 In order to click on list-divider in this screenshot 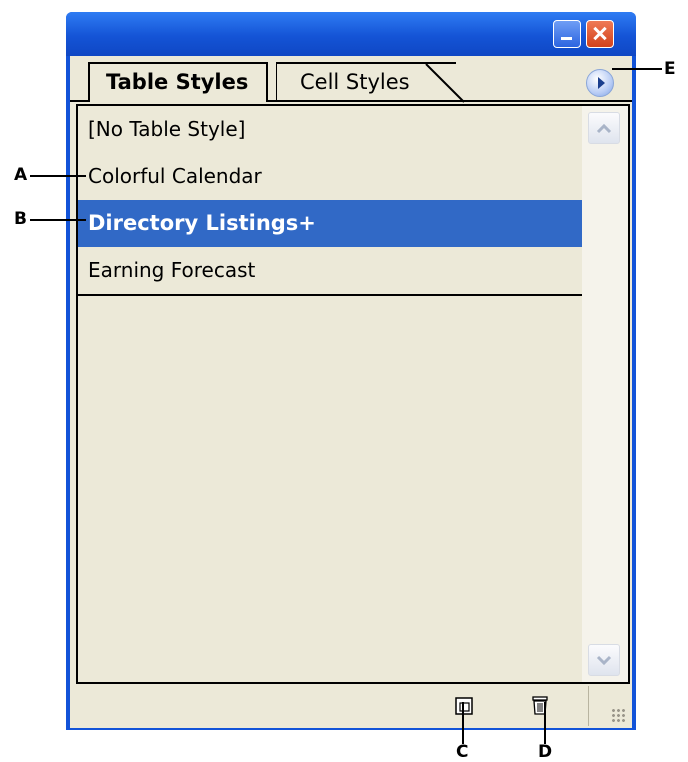, I will do `click(330, 295)`.